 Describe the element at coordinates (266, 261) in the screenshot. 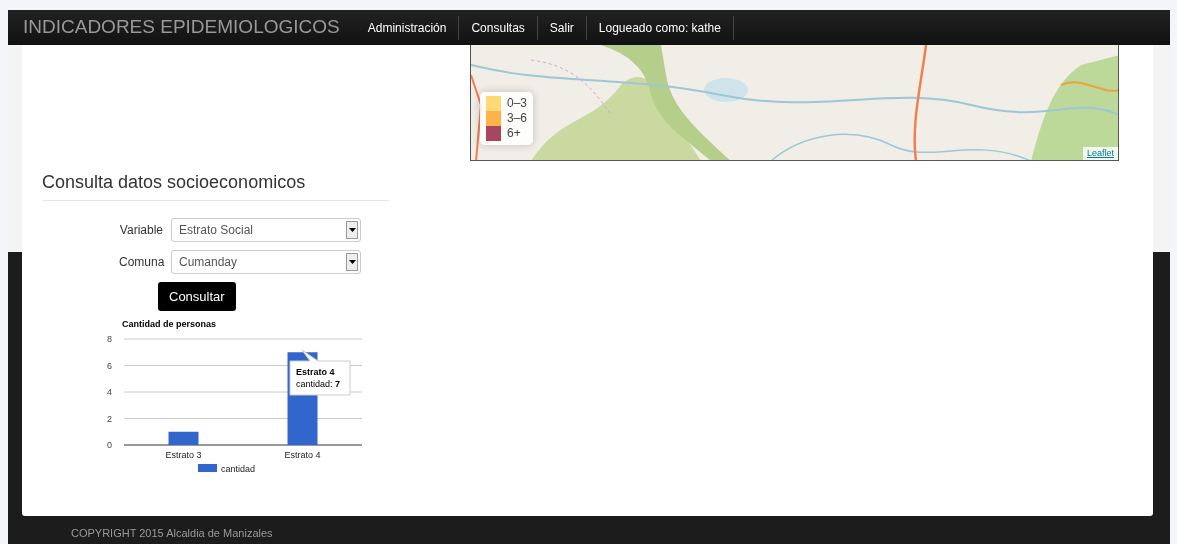

I see `select-field: Cumanday` at that location.